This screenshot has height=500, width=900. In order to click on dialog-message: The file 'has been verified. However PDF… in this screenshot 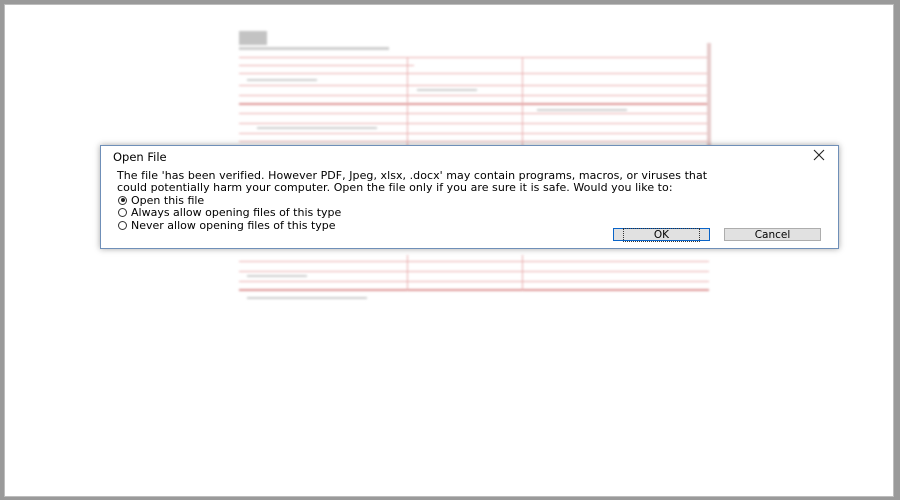, I will do `click(467, 182)`.